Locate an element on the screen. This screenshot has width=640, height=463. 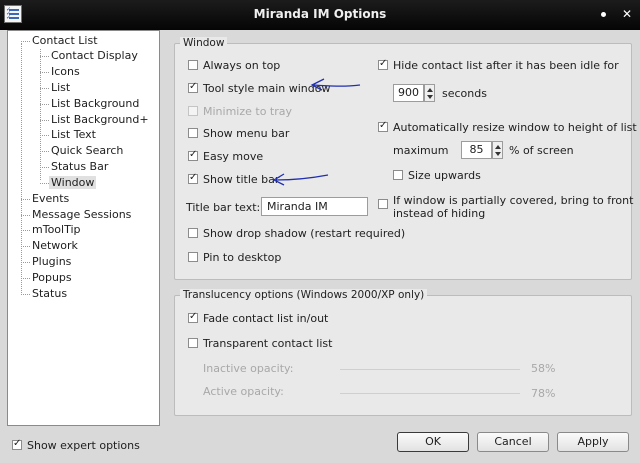
tree-item-contact-display: Contact Display is located at coordinates (94, 55).